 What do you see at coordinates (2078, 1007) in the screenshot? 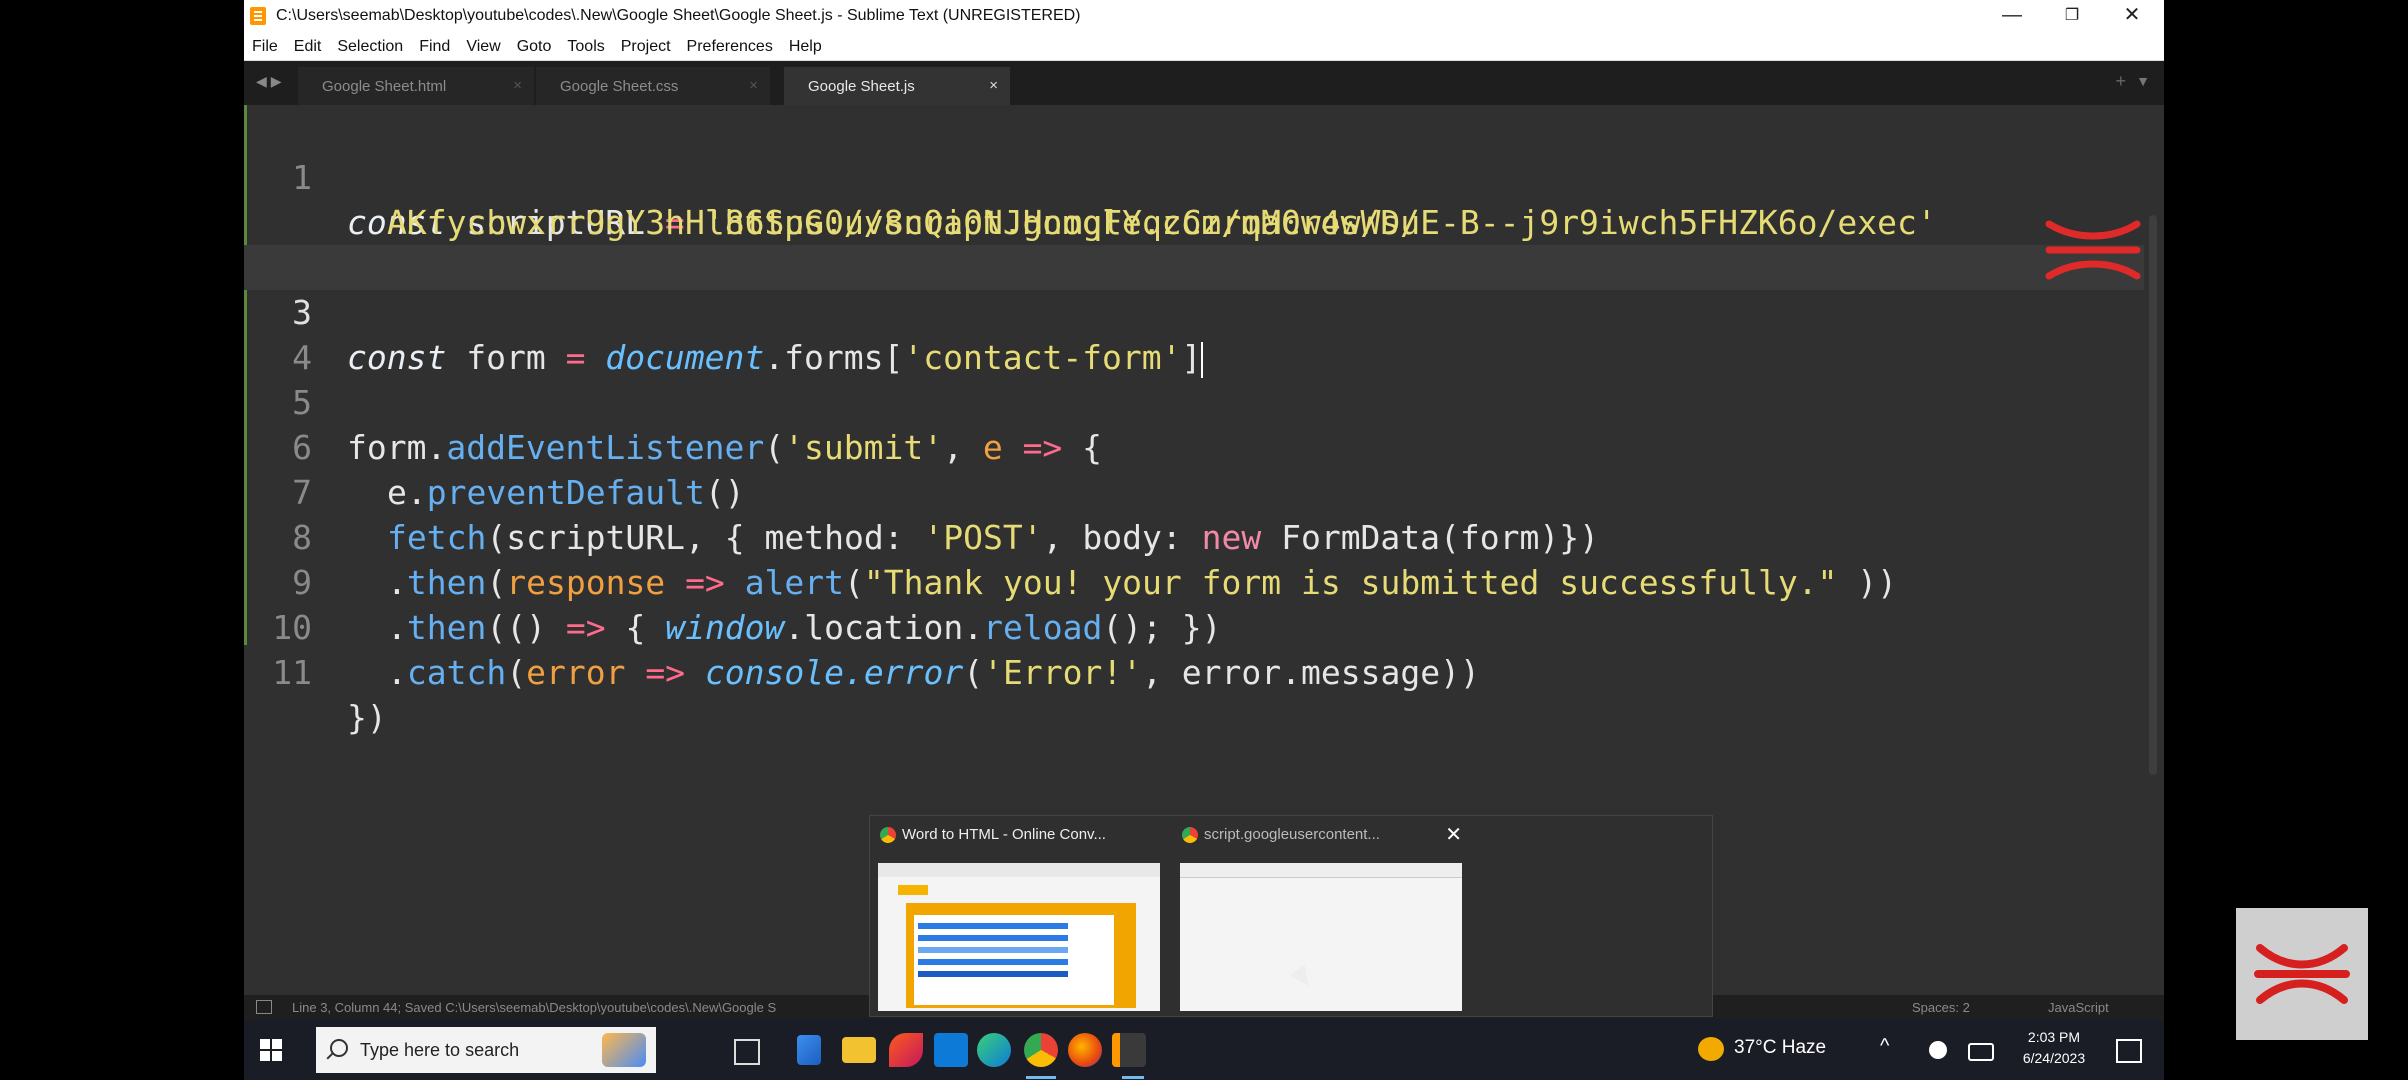
I see `syntax-status: JavaScript` at bounding box center [2078, 1007].